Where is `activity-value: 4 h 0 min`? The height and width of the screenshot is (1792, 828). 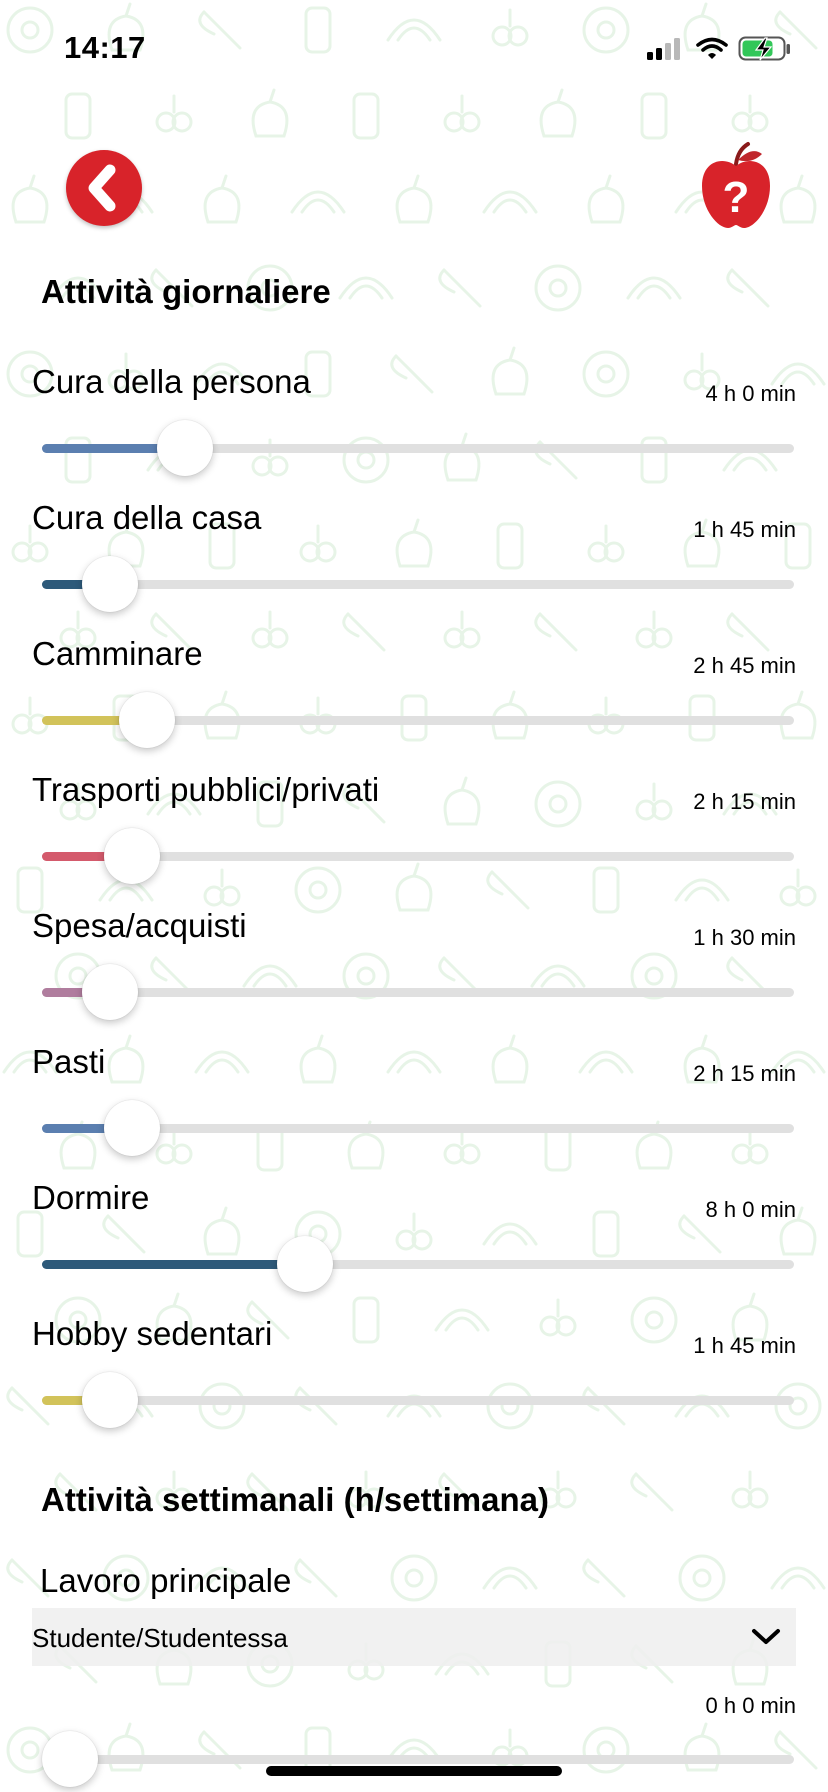 activity-value: 4 h 0 min is located at coordinates (751, 393).